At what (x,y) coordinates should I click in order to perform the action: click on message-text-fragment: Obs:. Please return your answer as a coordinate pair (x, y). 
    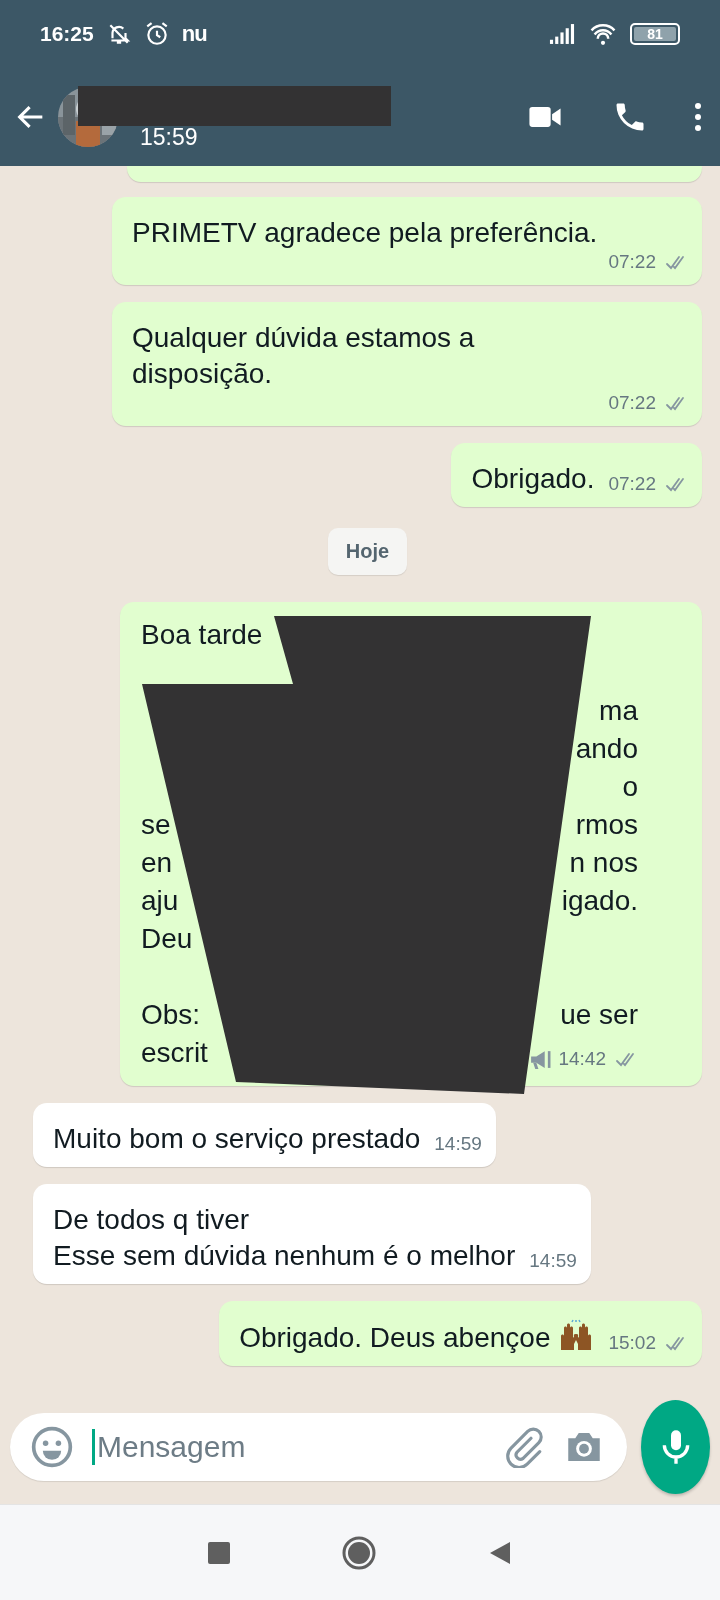
    Looking at the image, I should click on (171, 1015).